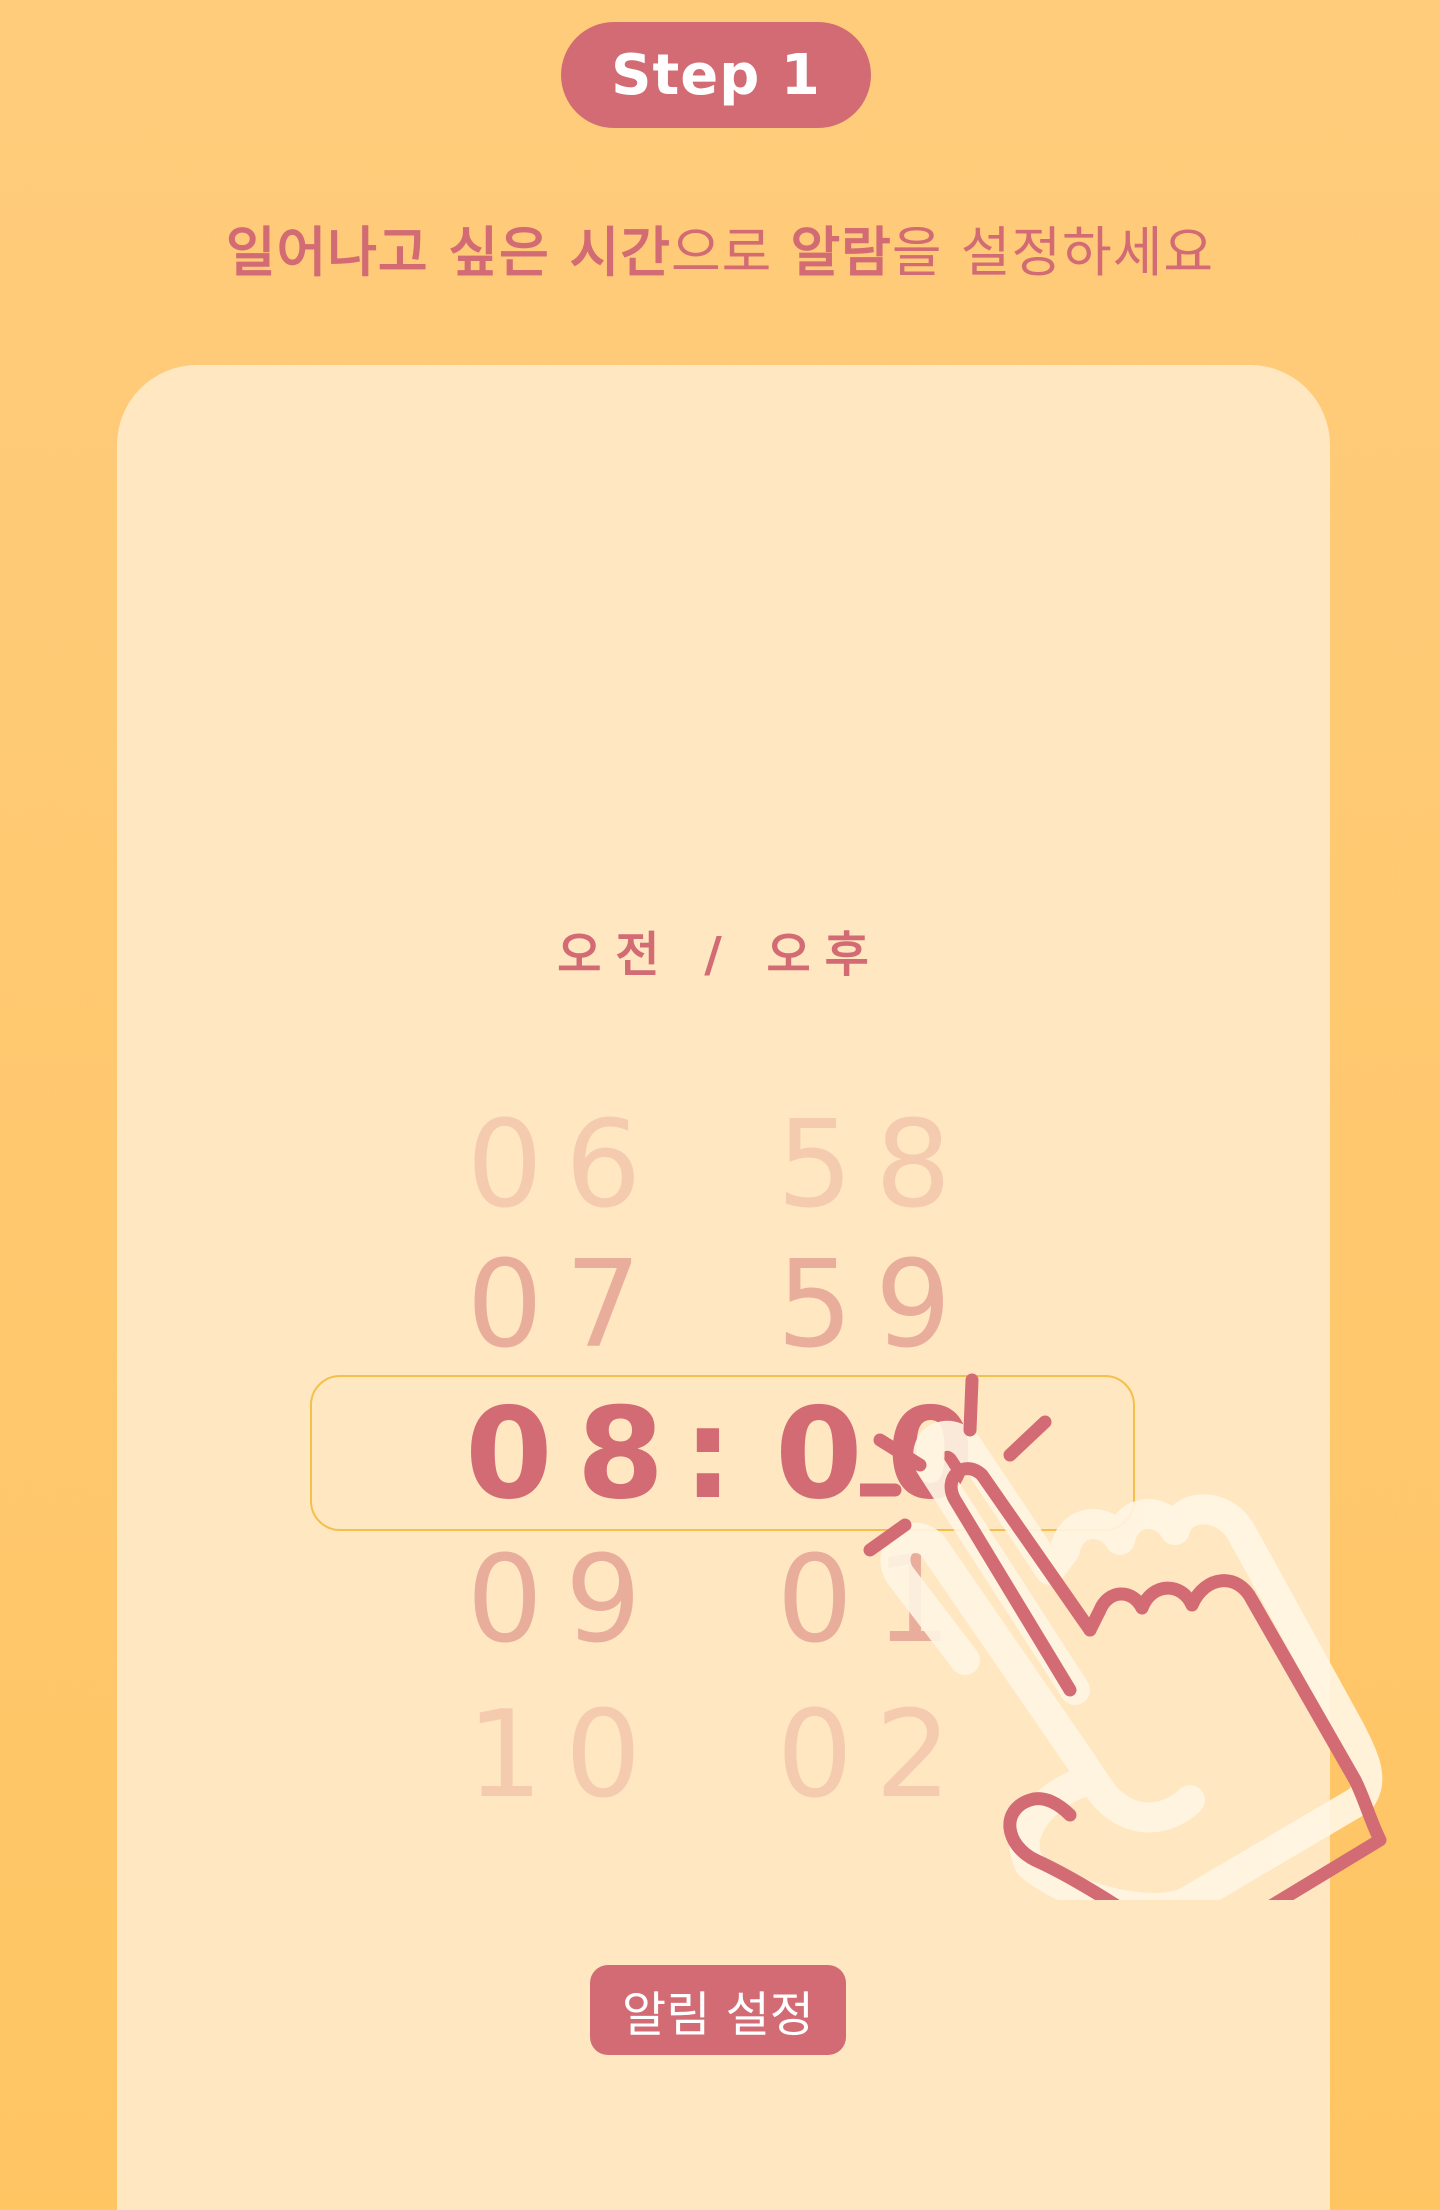 The width and height of the screenshot is (1440, 2210). I want to click on time-wheel-row: 06 58, so click(720, 1165).